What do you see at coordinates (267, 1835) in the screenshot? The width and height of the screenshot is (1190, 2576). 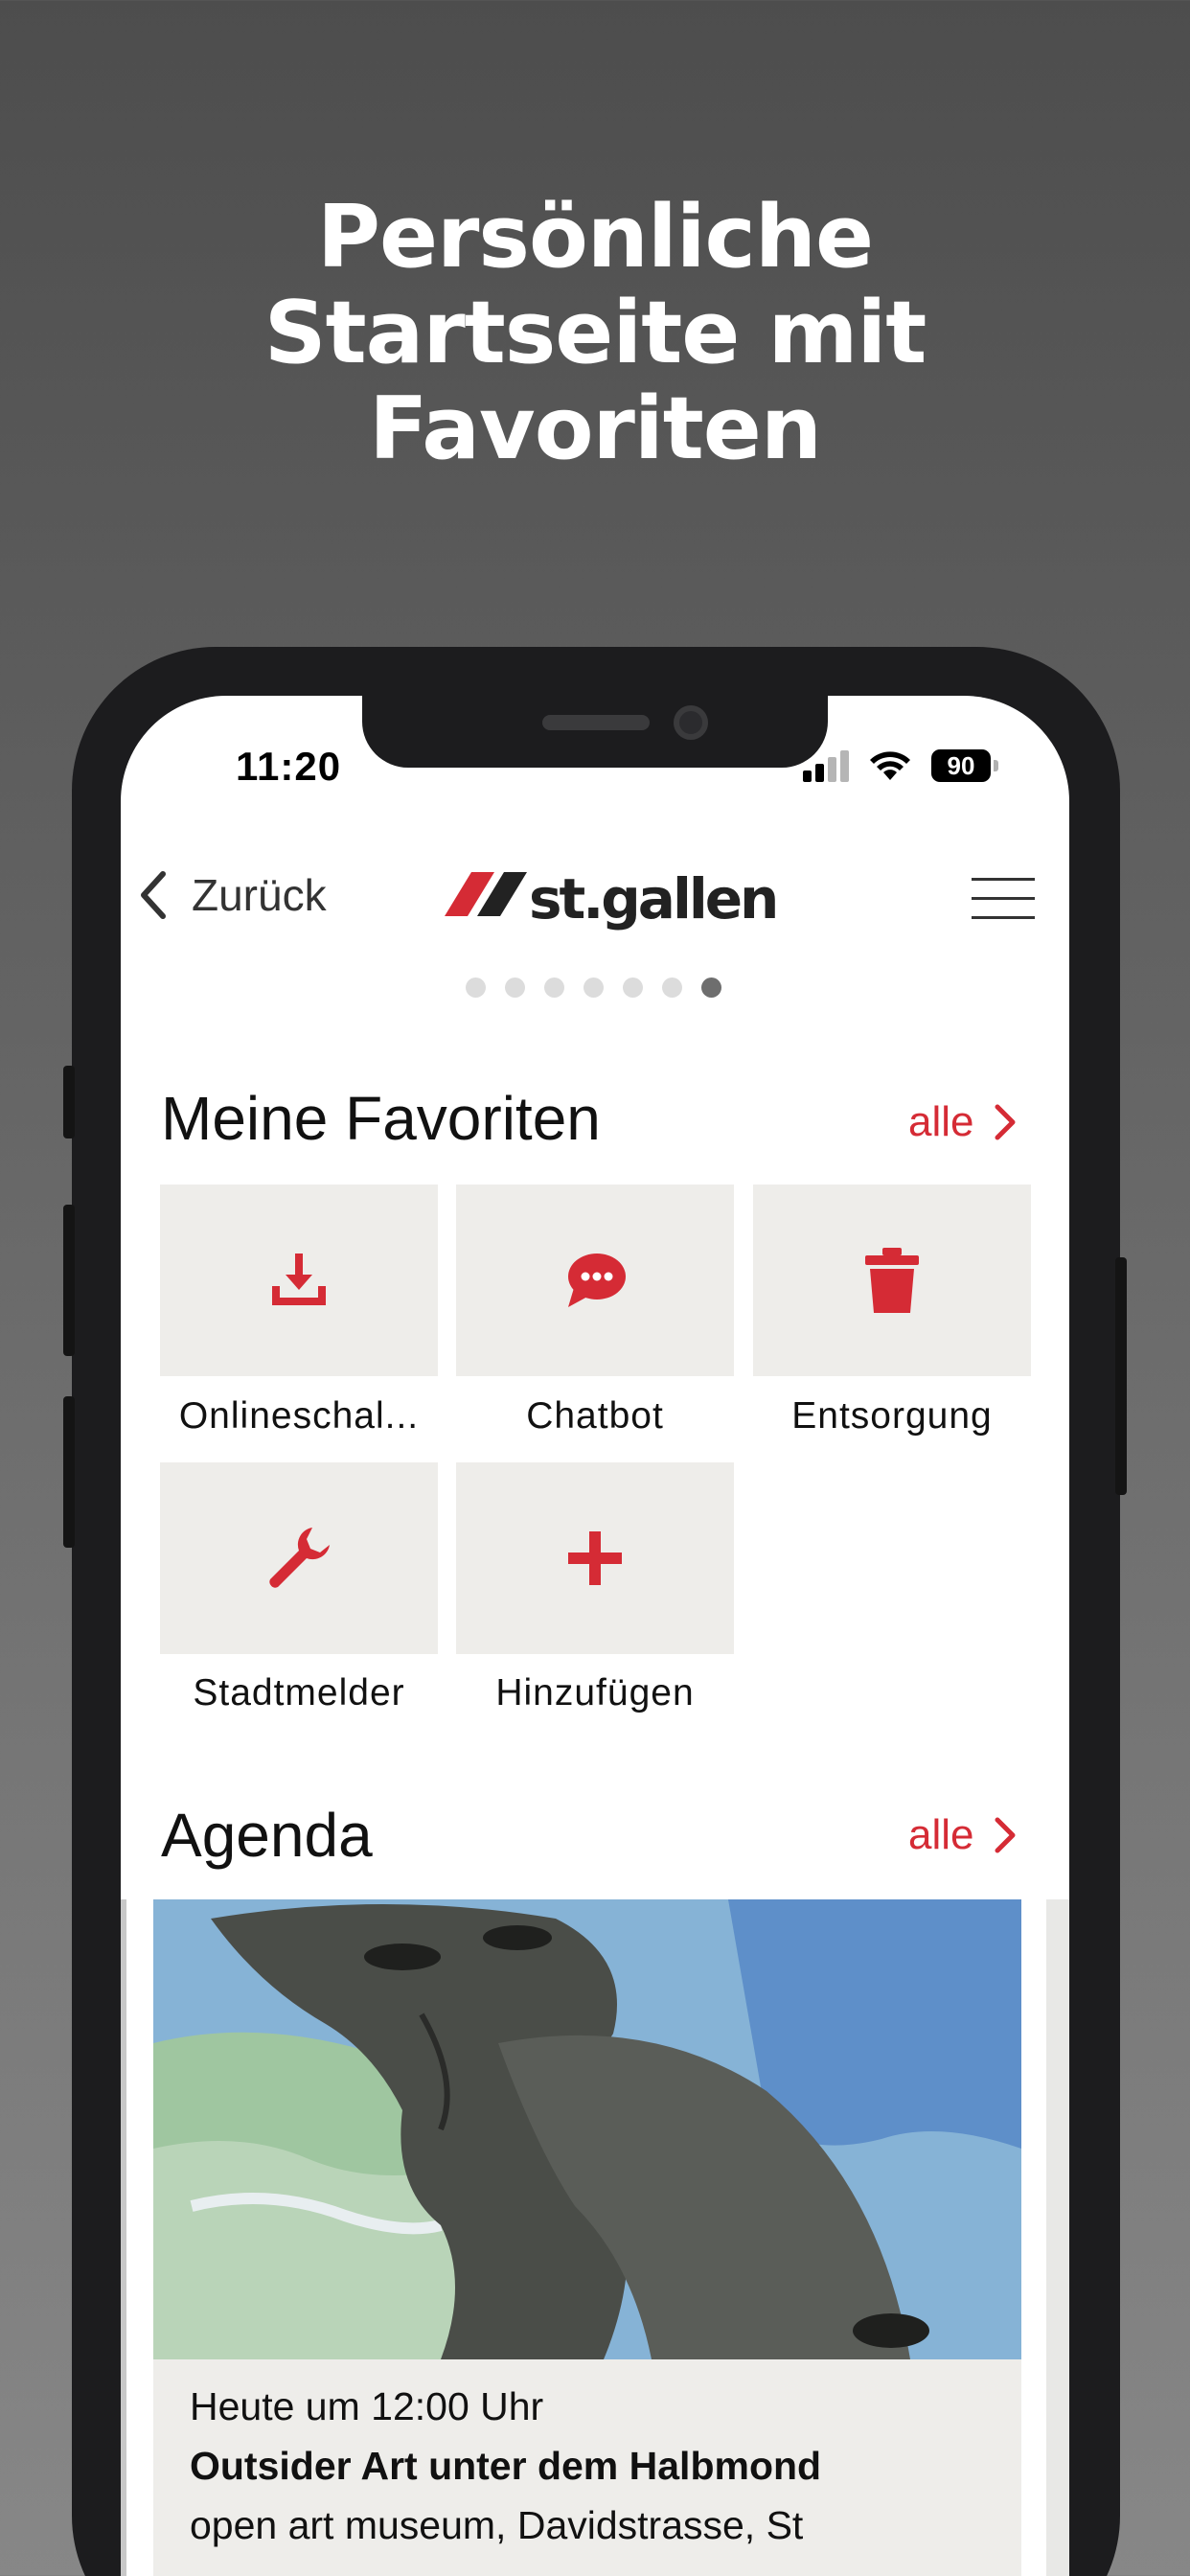 I see `agenda-title: Agenda` at bounding box center [267, 1835].